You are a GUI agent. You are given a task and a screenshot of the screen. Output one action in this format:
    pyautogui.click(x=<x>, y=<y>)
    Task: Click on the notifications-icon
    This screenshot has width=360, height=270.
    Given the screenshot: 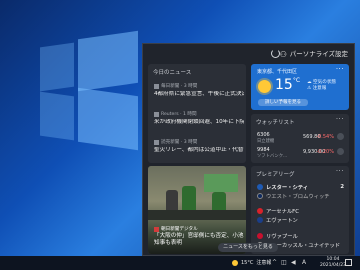 What is the action you would take?
    pyautogui.click(x=348, y=262)
    